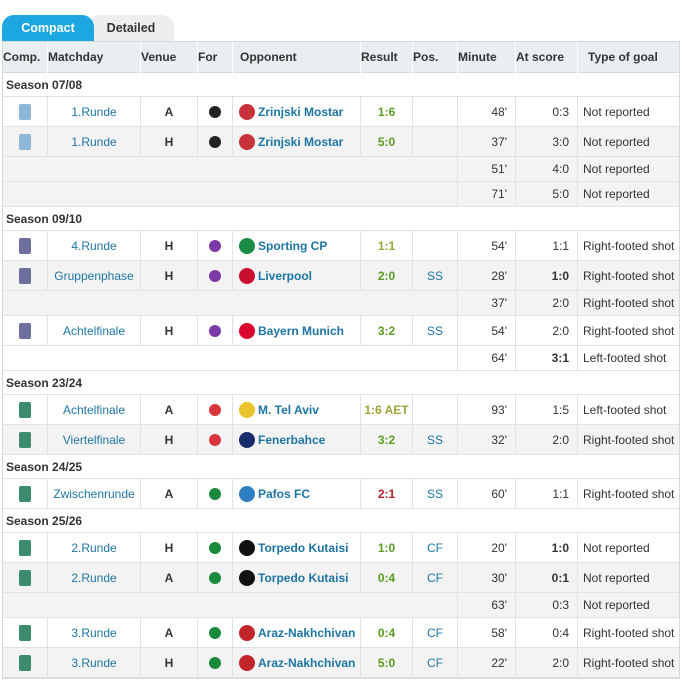 Image resolution: width=682 pixels, height=688 pixels. Describe the element at coordinates (168, 439) in the screenshot. I see `venue-cell: H` at that location.